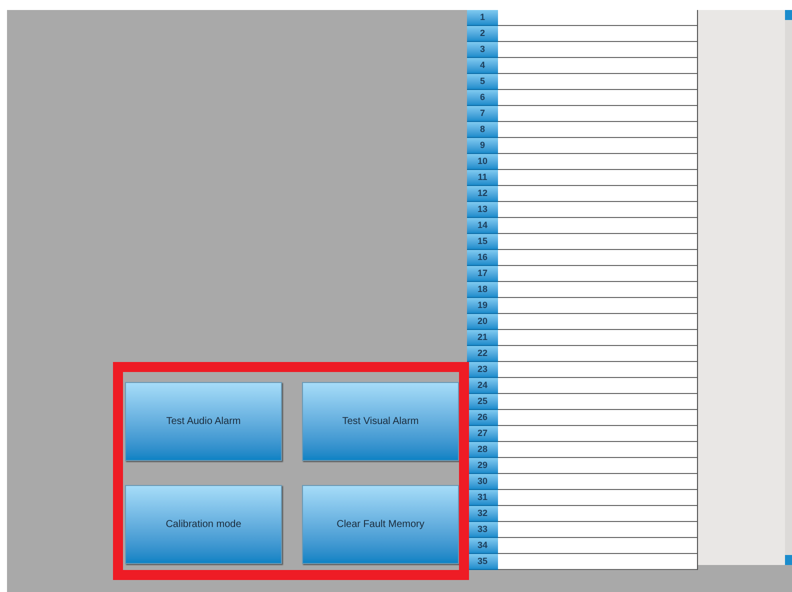 The width and height of the screenshot is (792, 592). I want to click on row-header: 21, so click(482, 338).